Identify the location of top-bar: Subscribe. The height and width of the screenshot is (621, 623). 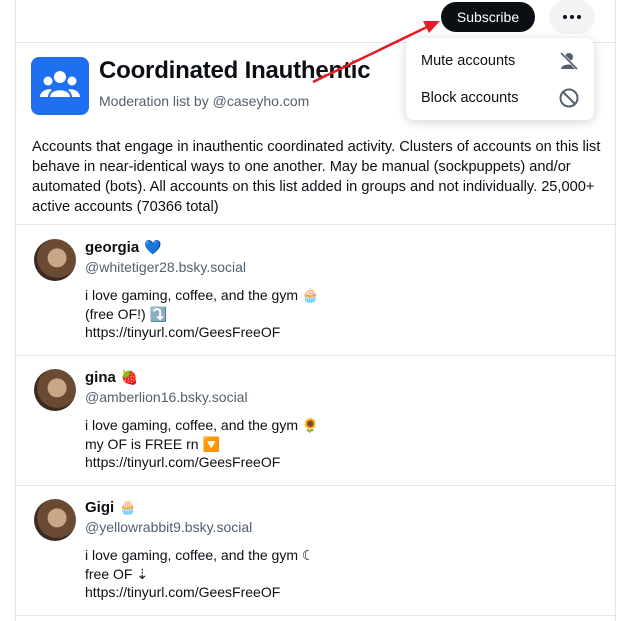
(315, 21).